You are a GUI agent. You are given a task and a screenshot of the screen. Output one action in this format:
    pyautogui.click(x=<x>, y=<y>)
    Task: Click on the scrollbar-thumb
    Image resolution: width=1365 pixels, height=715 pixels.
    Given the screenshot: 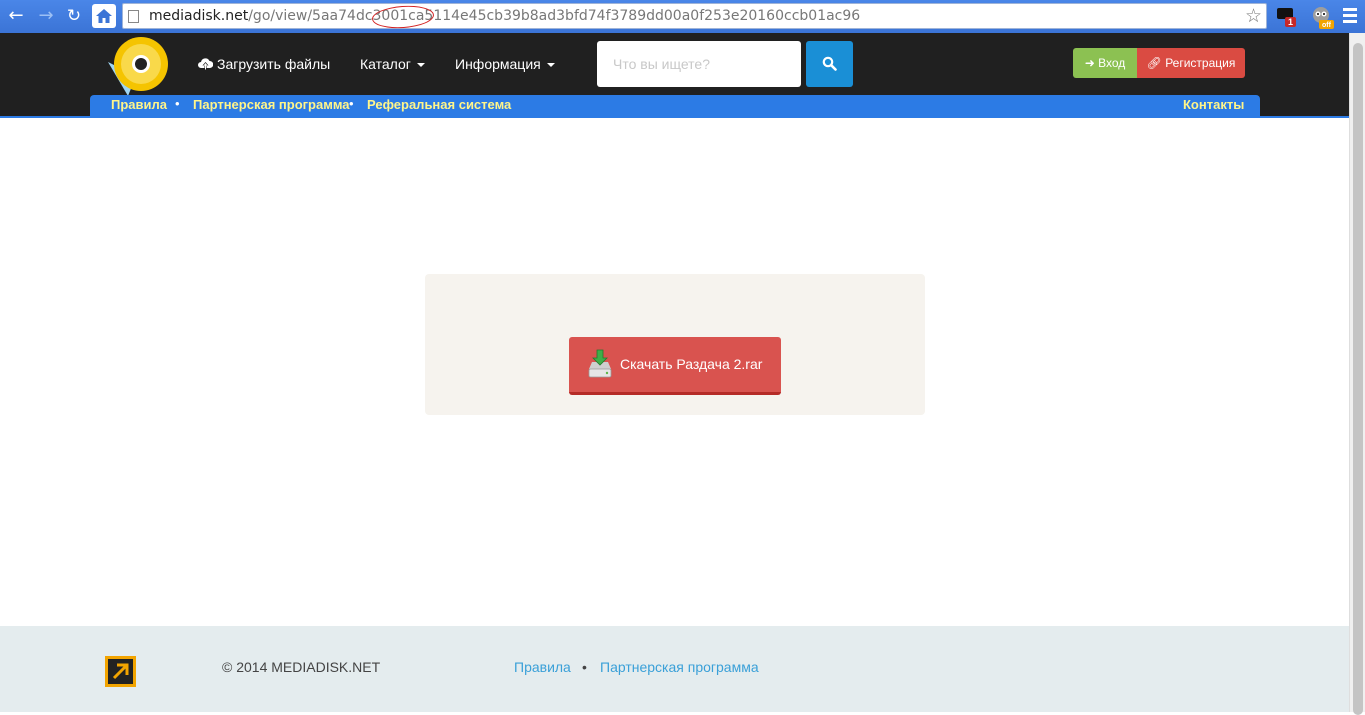 What is the action you would take?
    pyautogui.click(x=1358, y=379)
    